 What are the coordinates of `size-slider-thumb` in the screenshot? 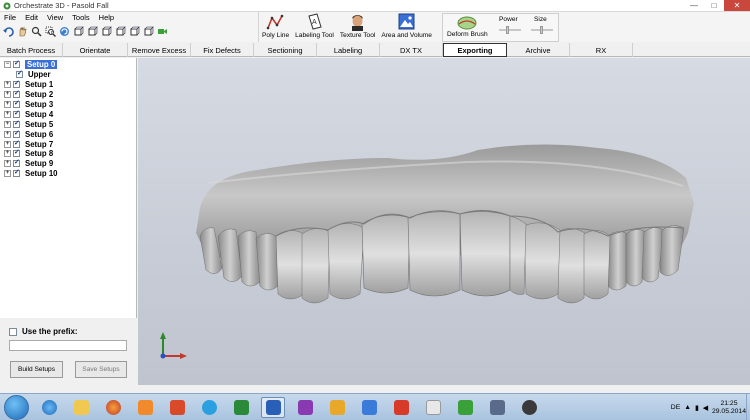 It's located at (541, 30).